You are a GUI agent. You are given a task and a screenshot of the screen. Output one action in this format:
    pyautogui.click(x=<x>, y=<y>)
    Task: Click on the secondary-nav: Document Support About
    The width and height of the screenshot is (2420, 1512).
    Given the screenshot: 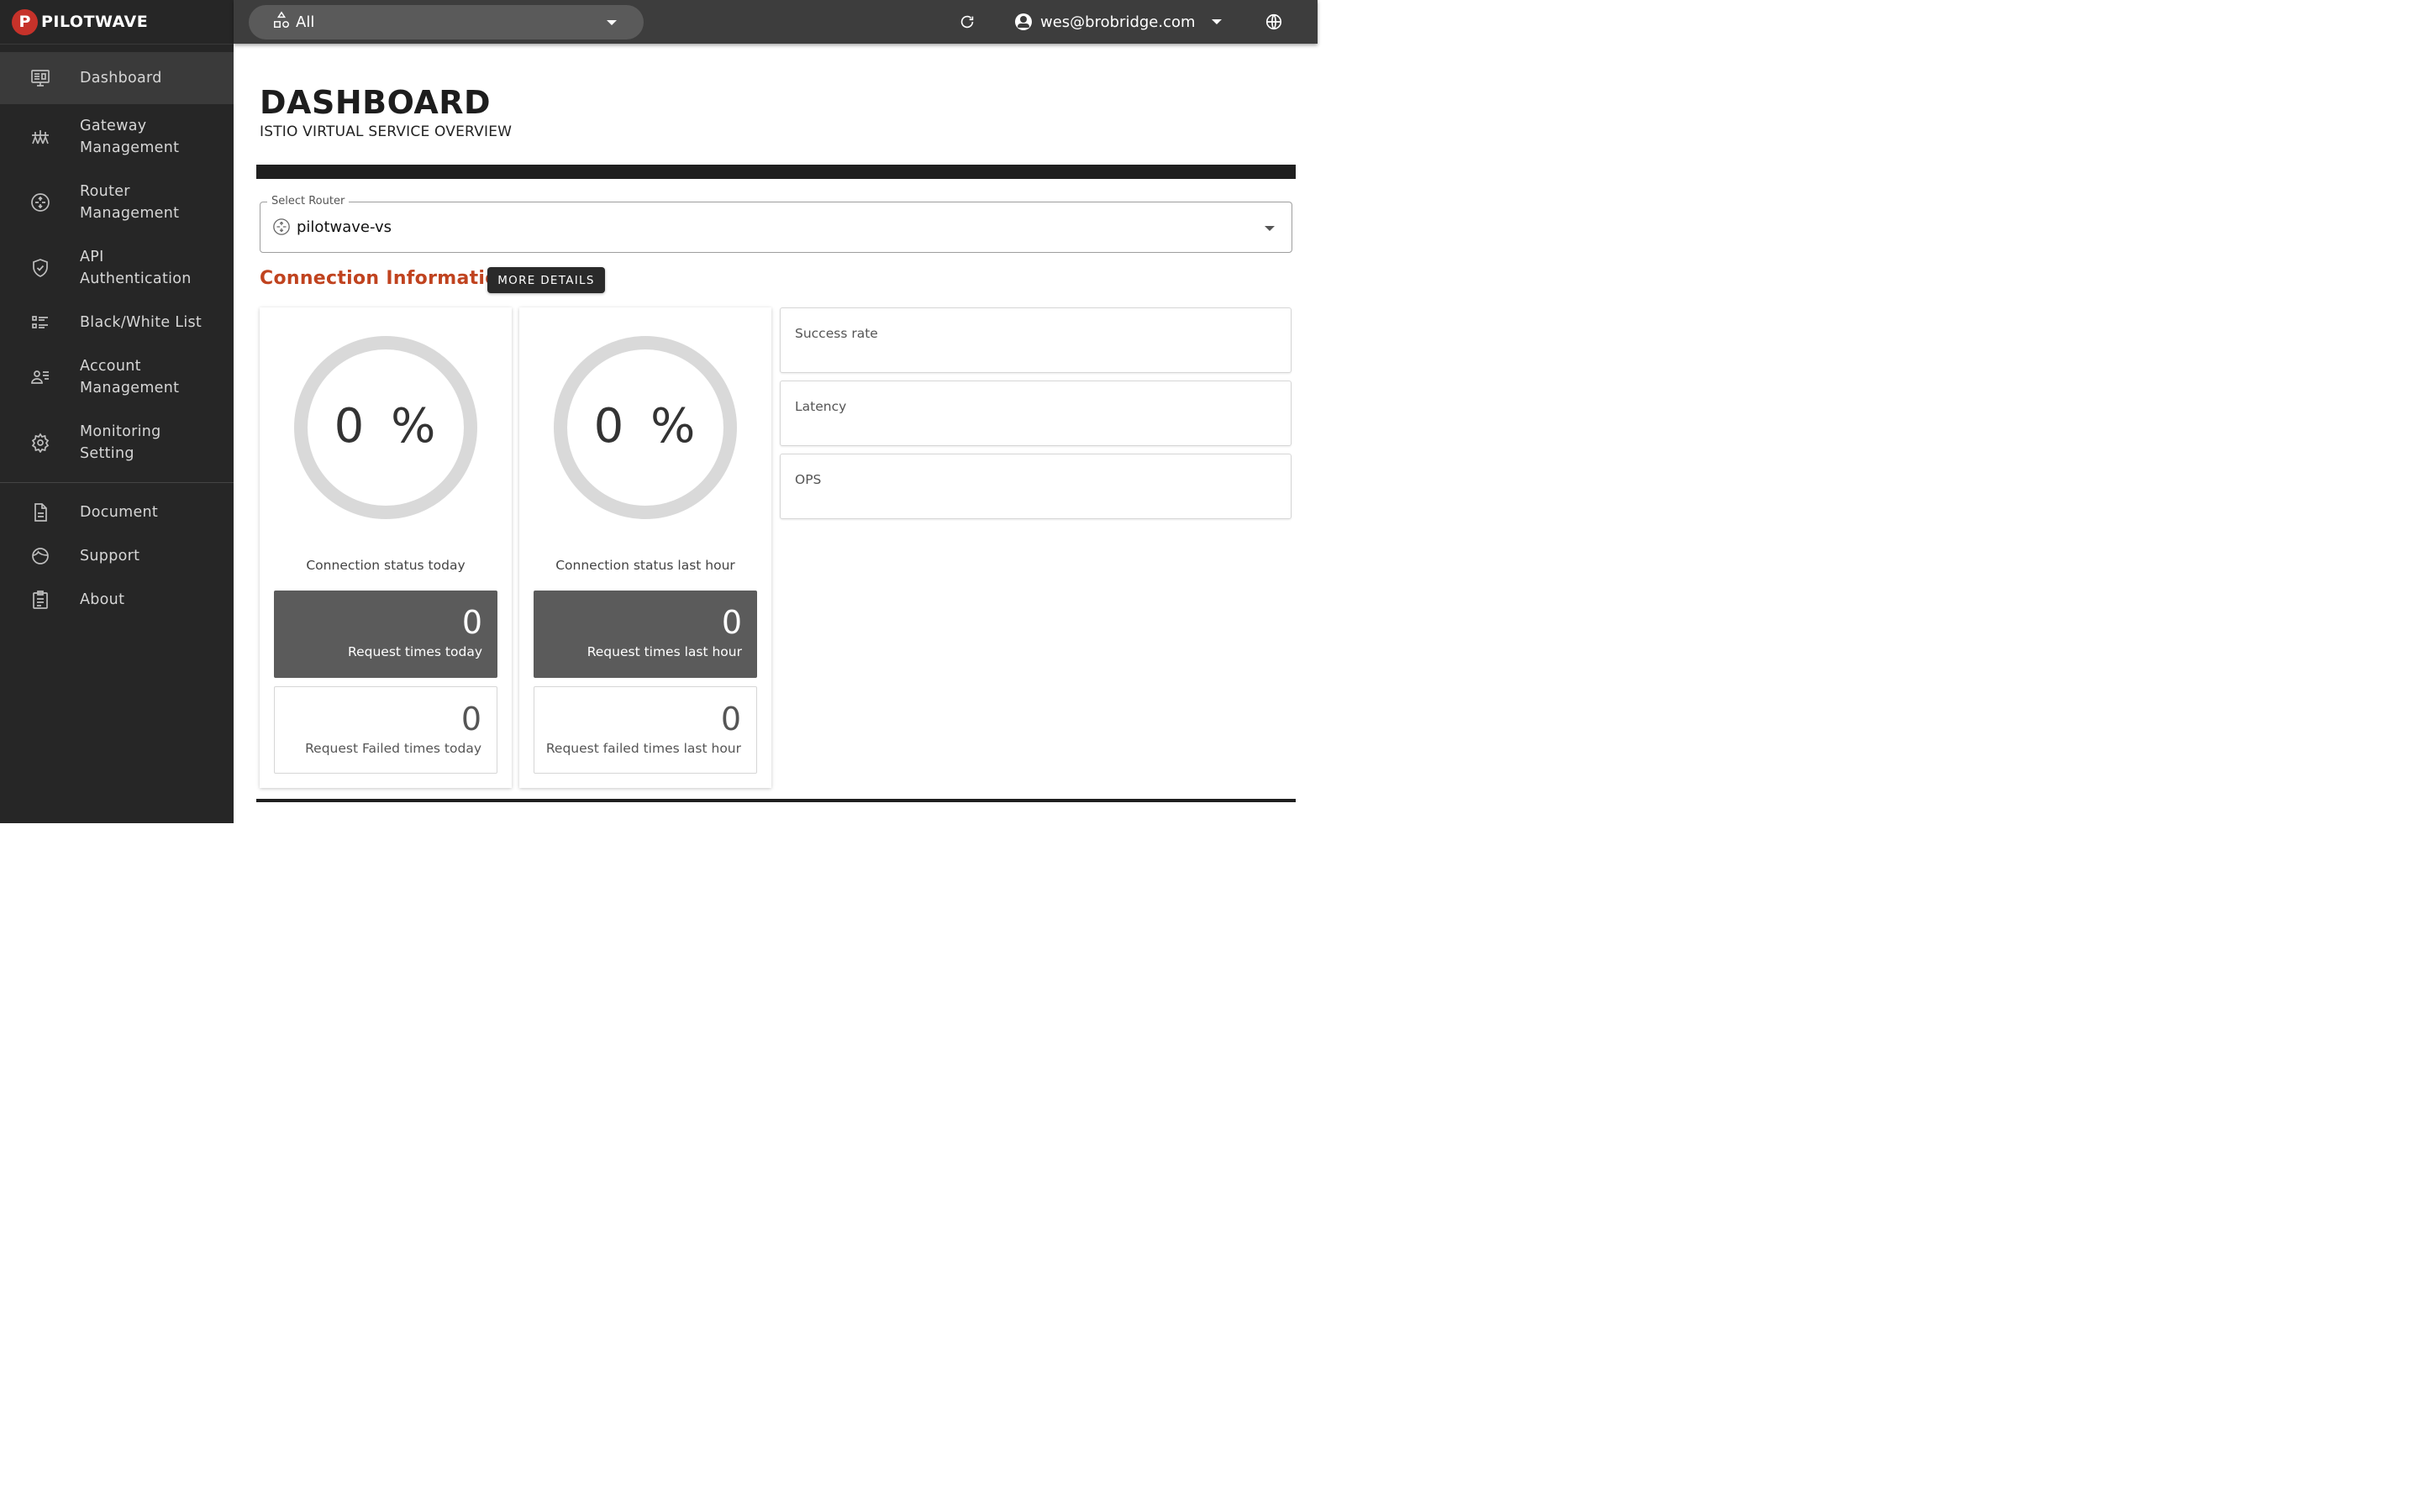 What is the action you would take?
    pyautogui.click(x=117, y=556)
    